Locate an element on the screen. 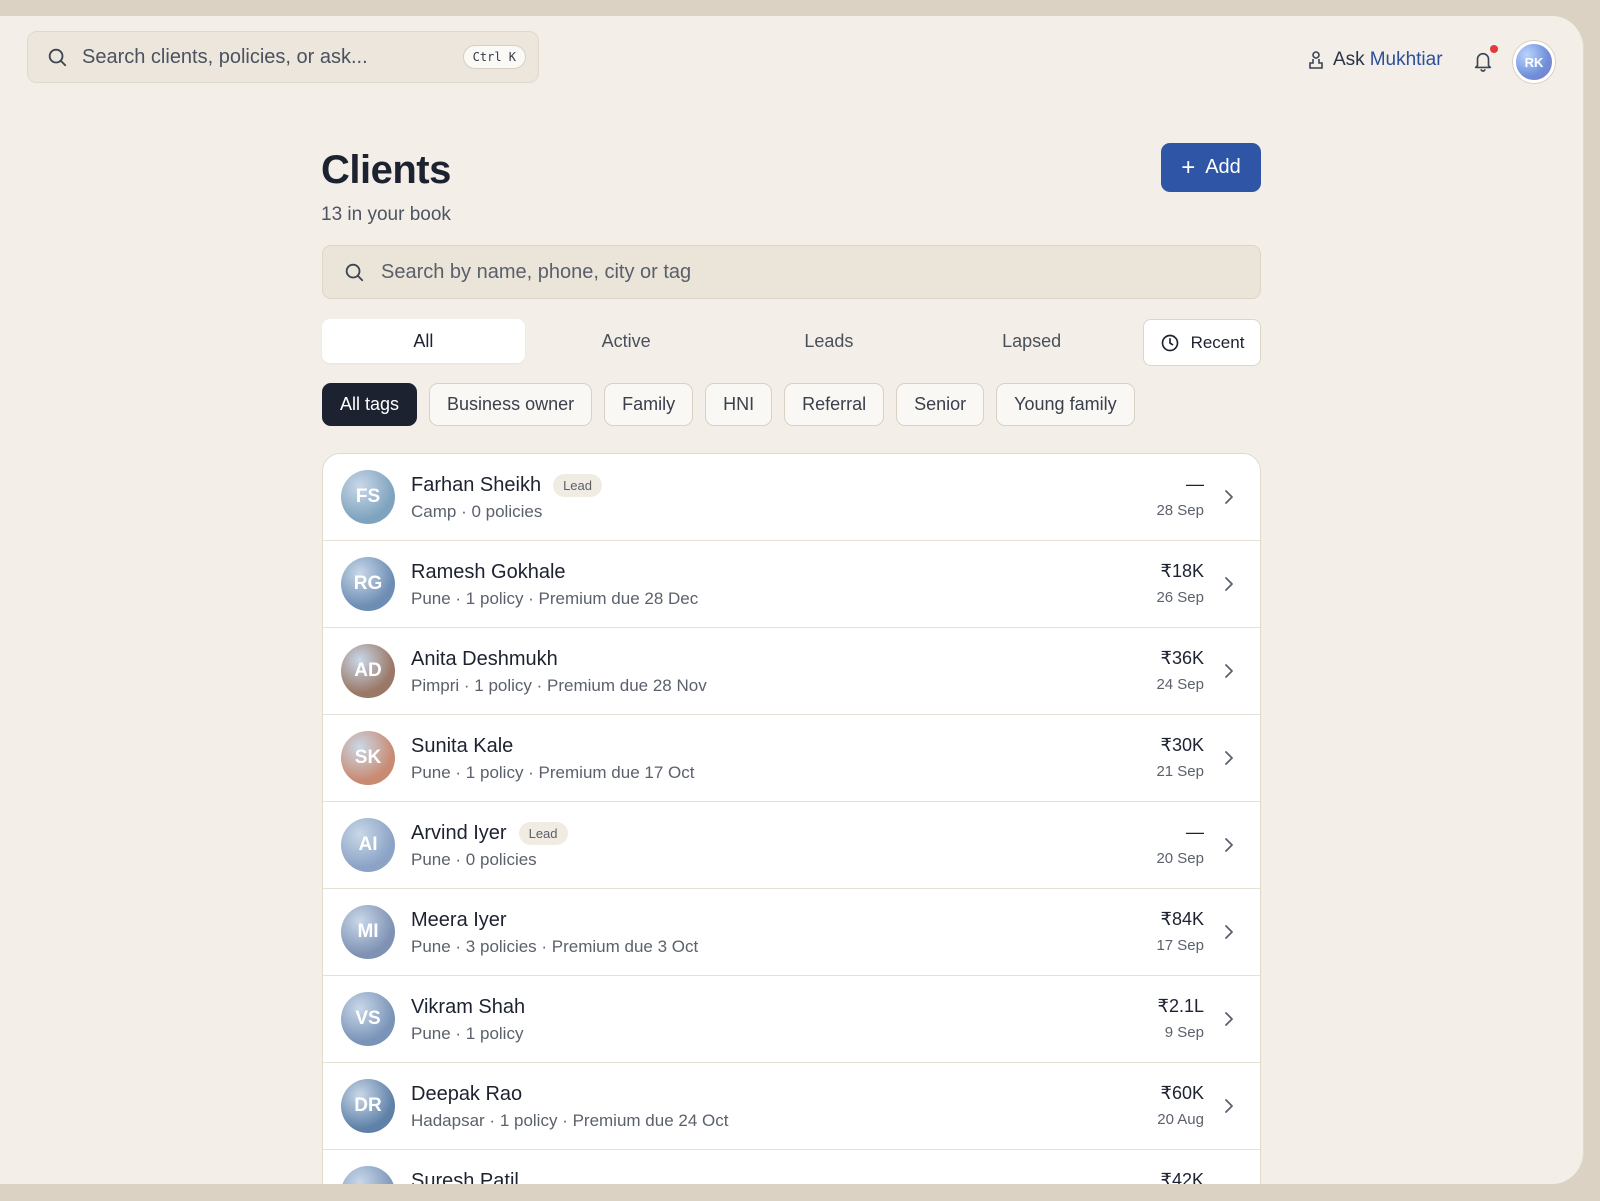  client-name: Vikram Shah is located at coordinates (468, 1007).